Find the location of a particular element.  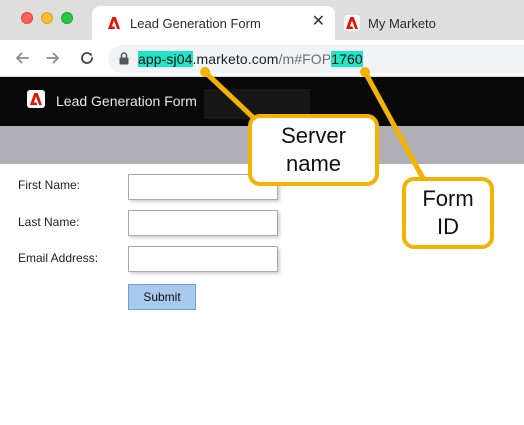

lock-icon is located at coordinates (124, 61).